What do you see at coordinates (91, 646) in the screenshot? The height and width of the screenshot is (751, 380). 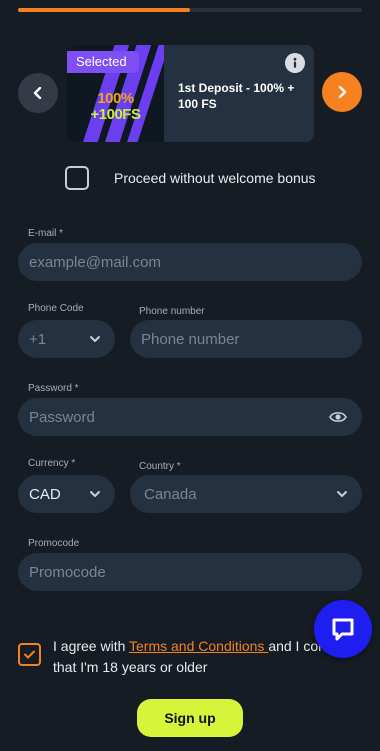 I see `terms-prefix: I agree with` at bounding box center [91, 646].